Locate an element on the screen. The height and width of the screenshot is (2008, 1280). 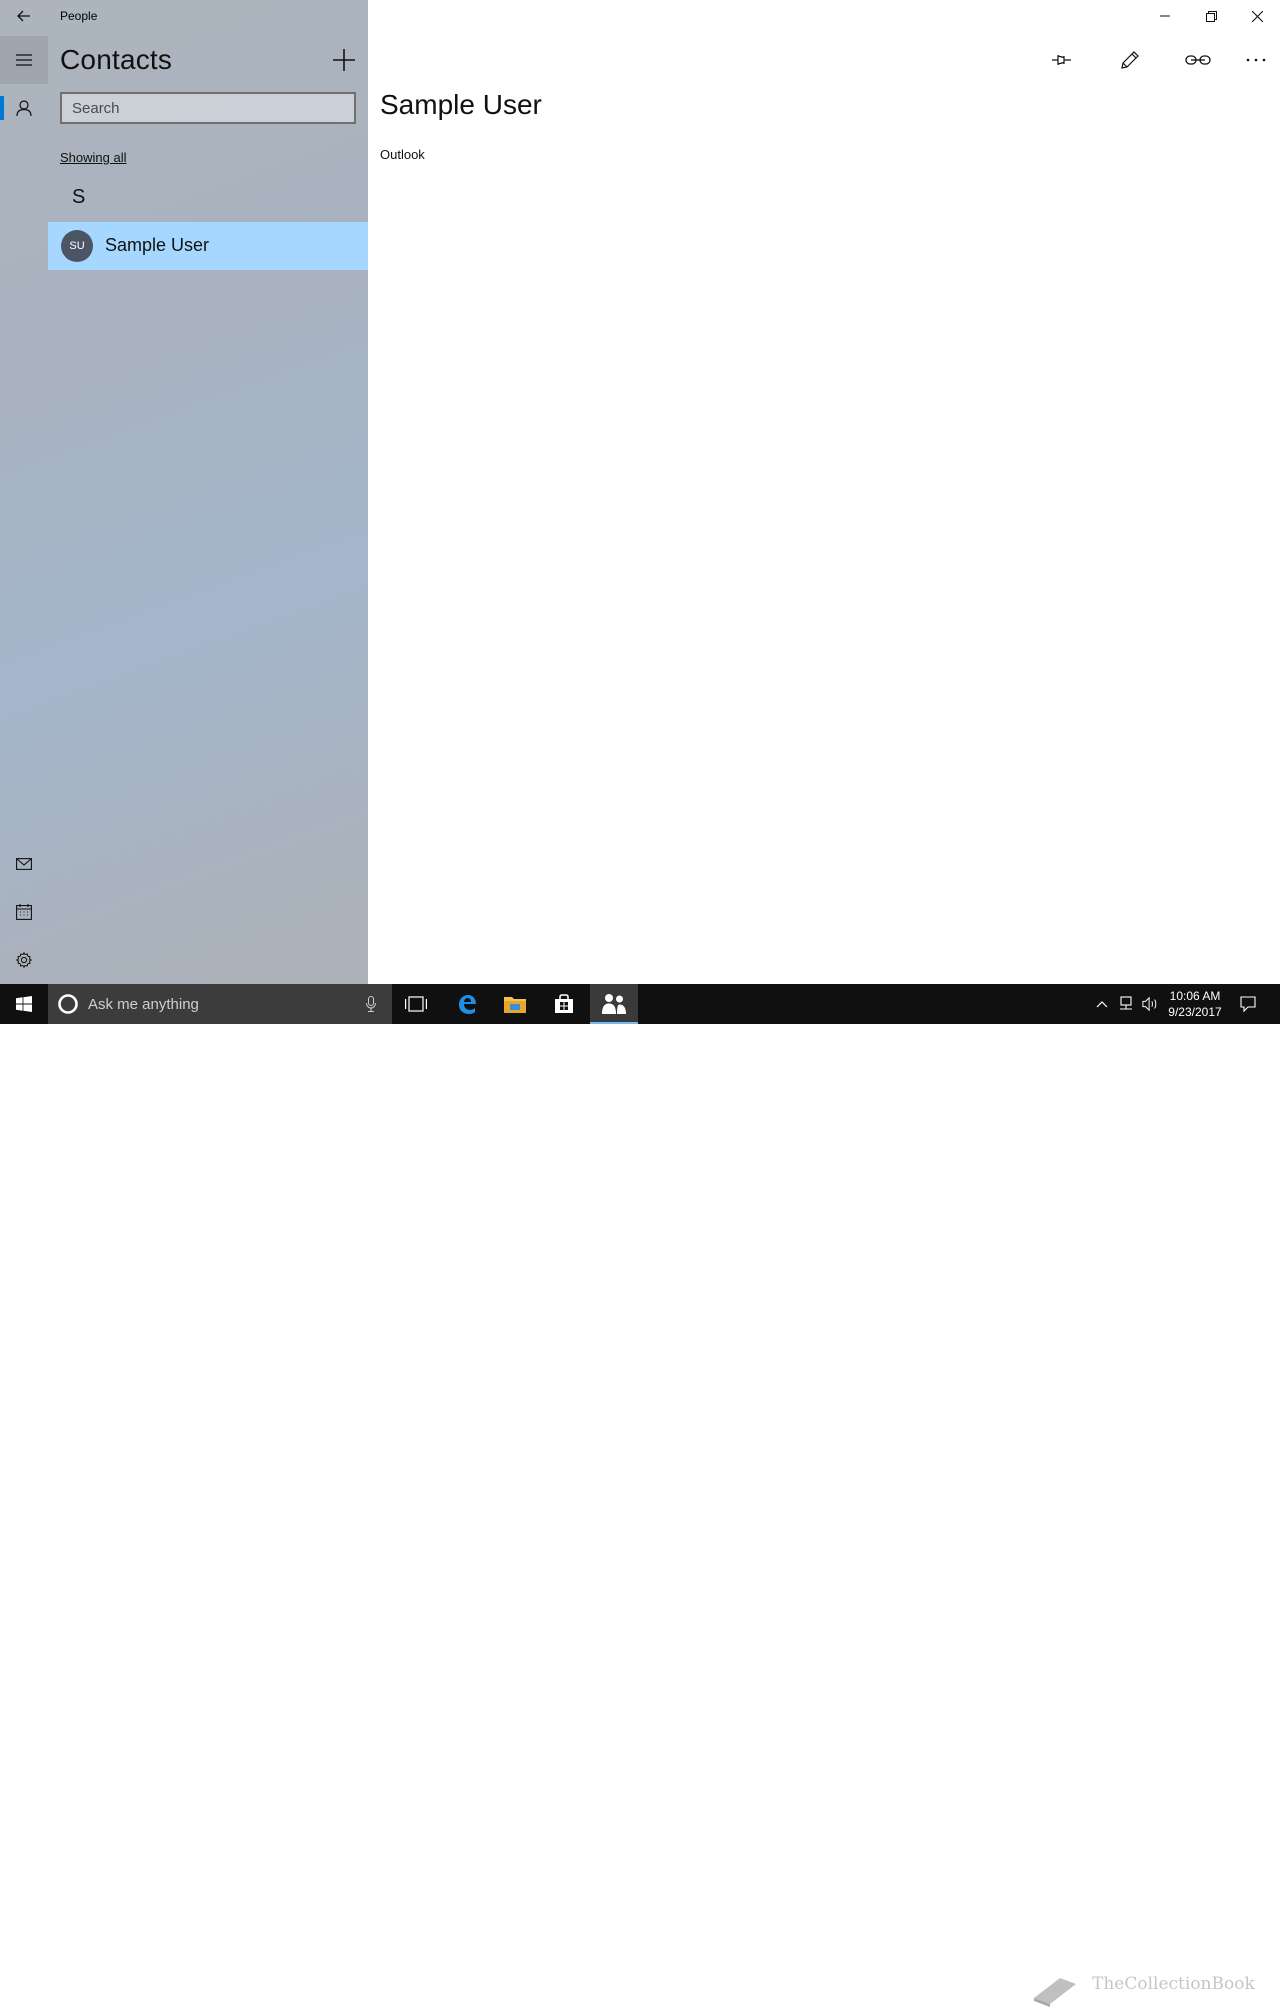
more-icon is located at coordinates (1256, 60).